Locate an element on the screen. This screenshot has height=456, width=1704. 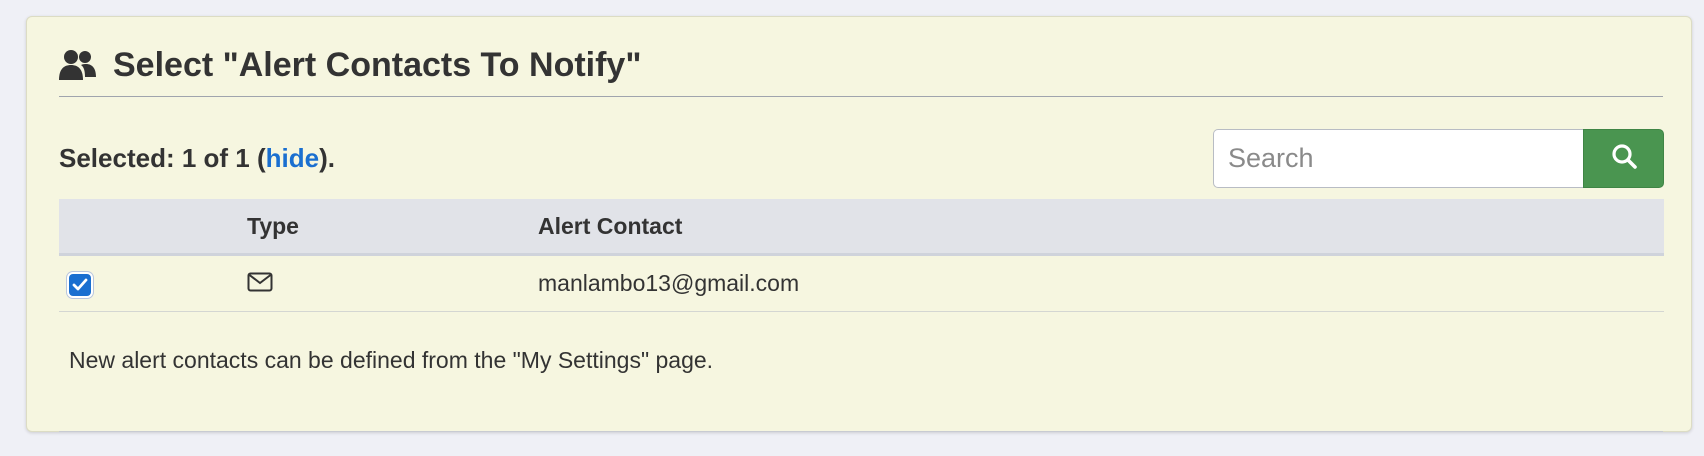
header-divider is located at coordinates (861, 96).